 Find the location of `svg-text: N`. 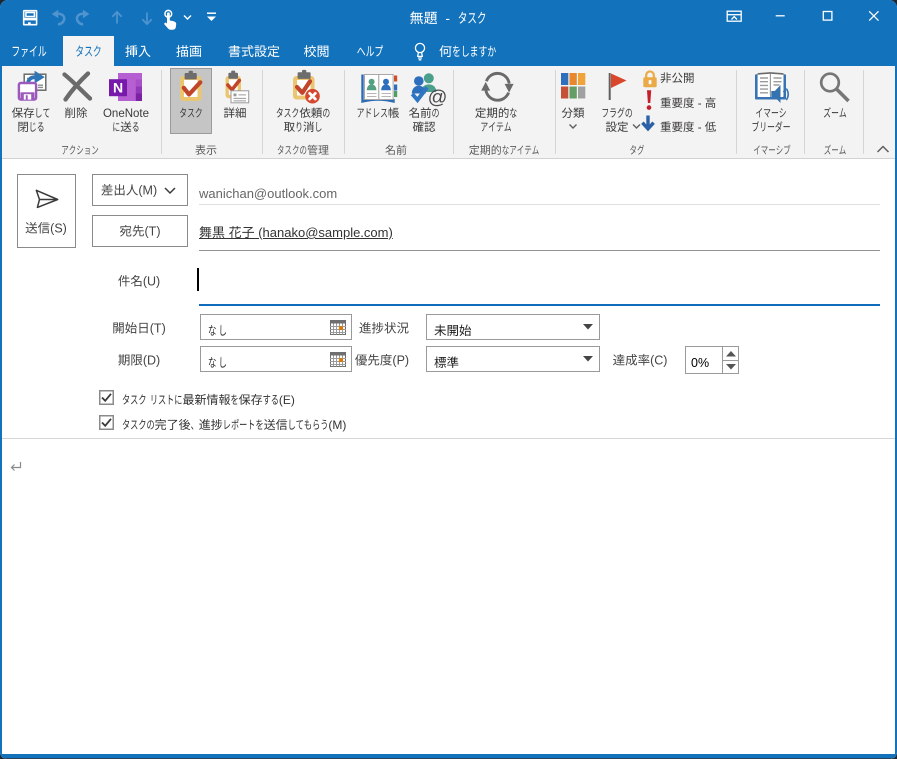

svg-text: N is located at coordinates (118, 88).